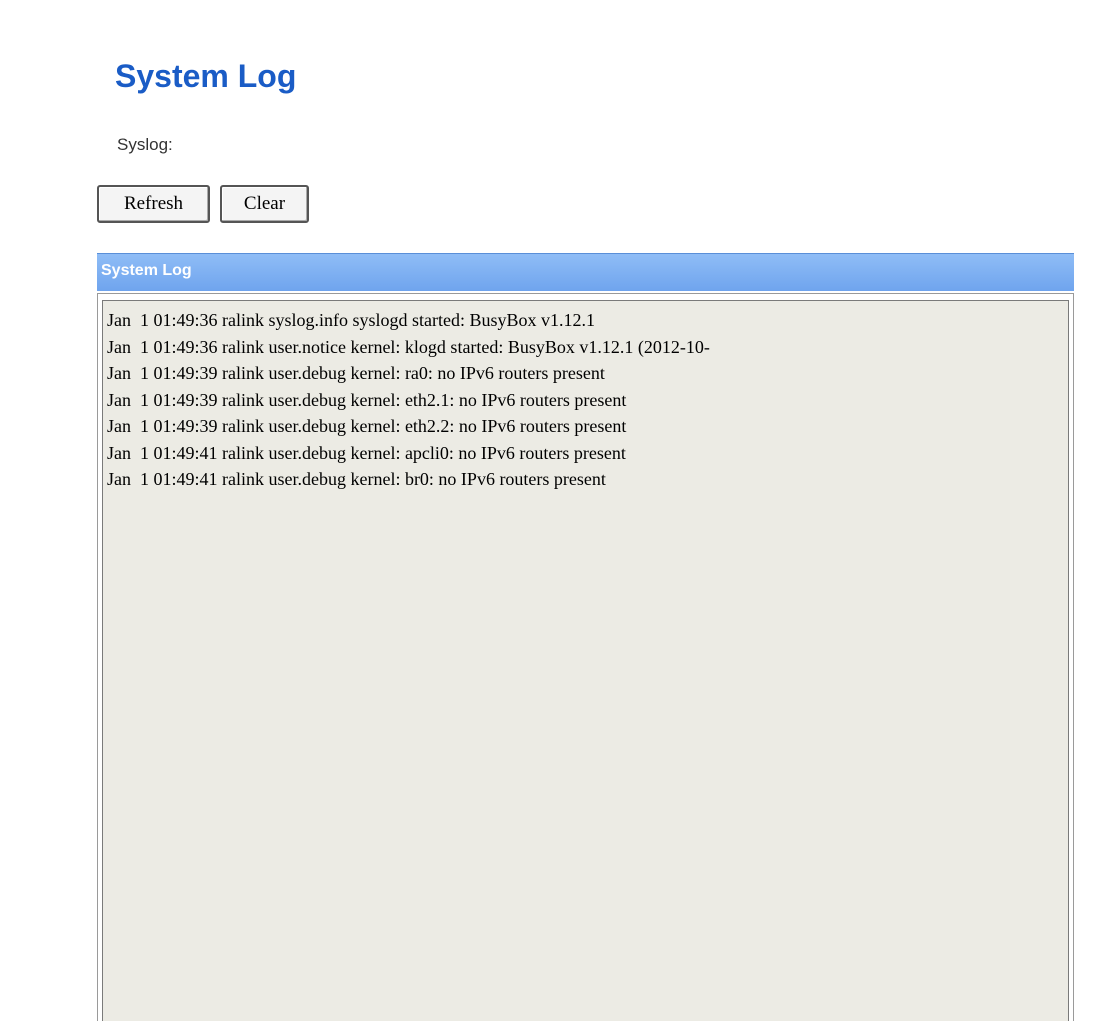  Describe the element at coordinates (264, 204) in the screenshot. I see `clear-button: Clear` at that location.